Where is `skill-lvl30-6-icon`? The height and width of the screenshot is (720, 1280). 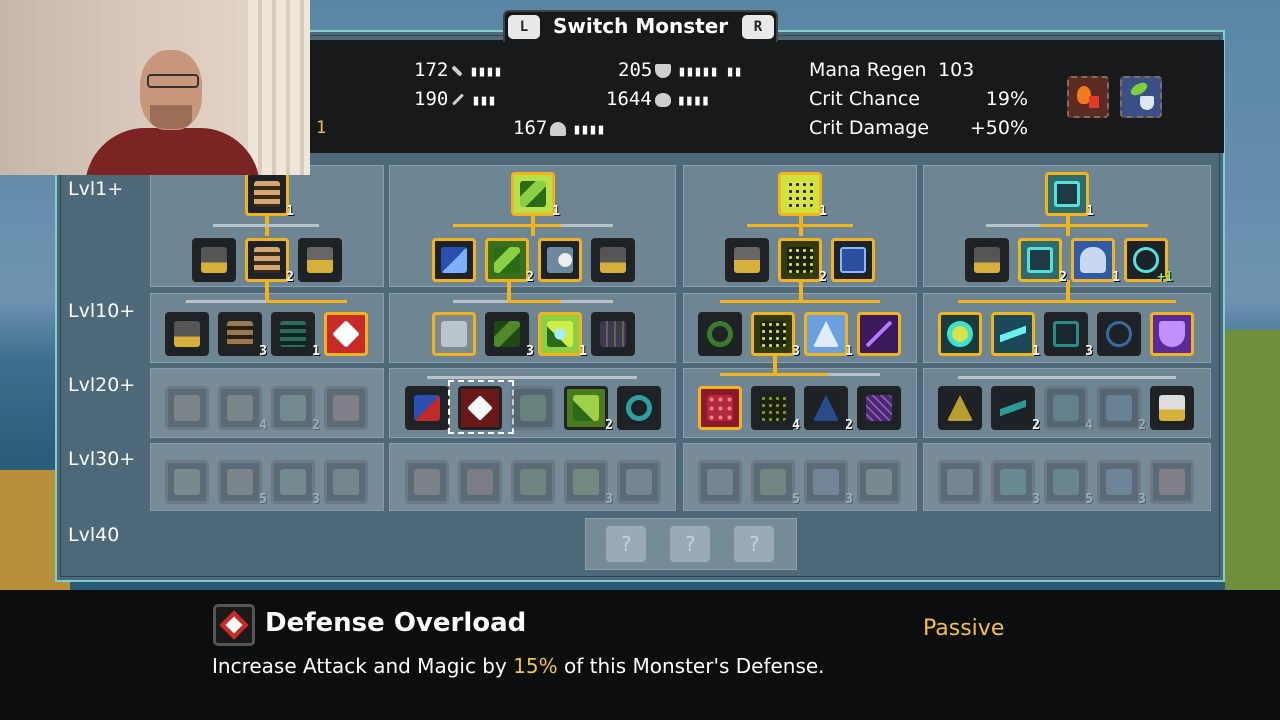 skill-lvl30-6-icon is located at coordinates (480, 482).